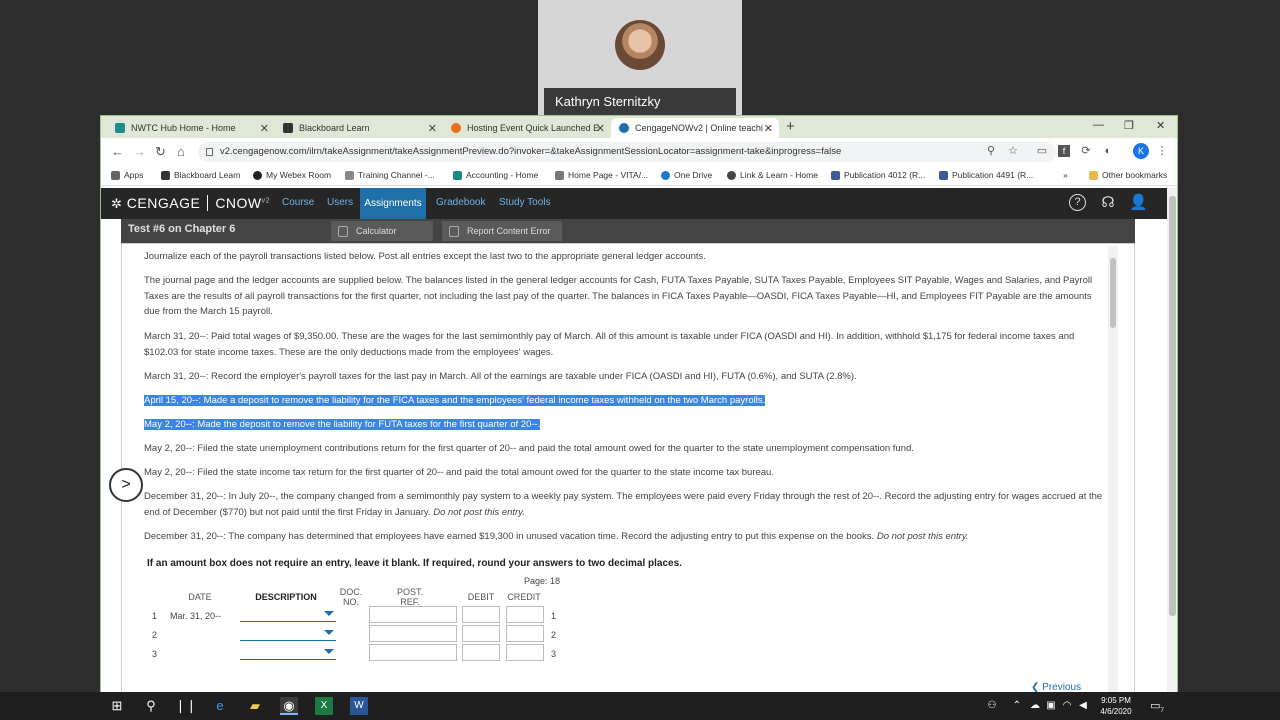  Describe the element at coordinates (127, 175) in the screenshot. I see `bookmark-apps: Apps` at that location.